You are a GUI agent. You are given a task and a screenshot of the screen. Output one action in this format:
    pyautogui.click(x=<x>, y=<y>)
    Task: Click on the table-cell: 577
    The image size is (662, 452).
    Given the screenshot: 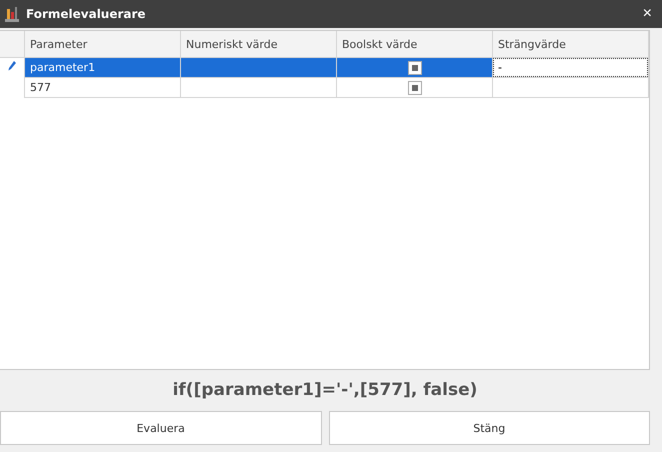 What is the action you would take?
    pyautogui.click(x=102, y=88)
    